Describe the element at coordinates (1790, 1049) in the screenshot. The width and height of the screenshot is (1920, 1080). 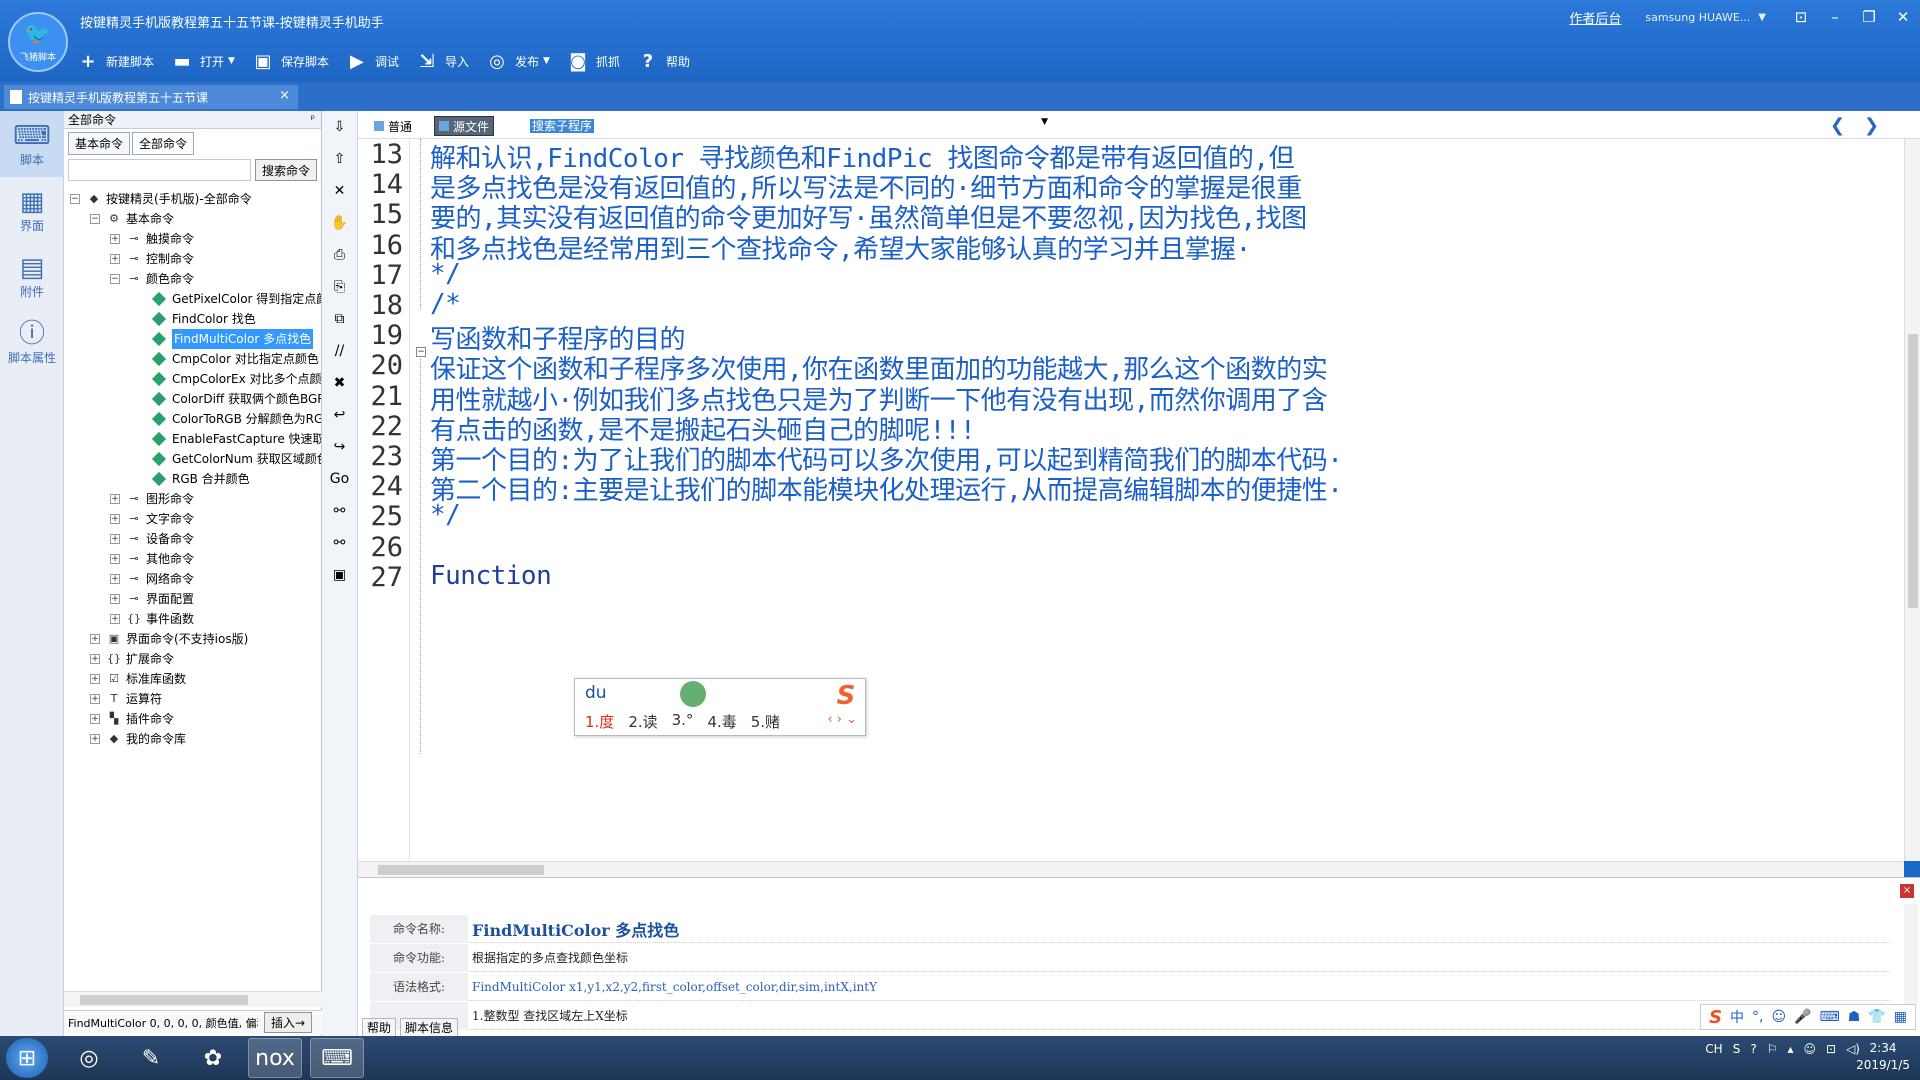
I see `tray-icon: ▴` at that location.